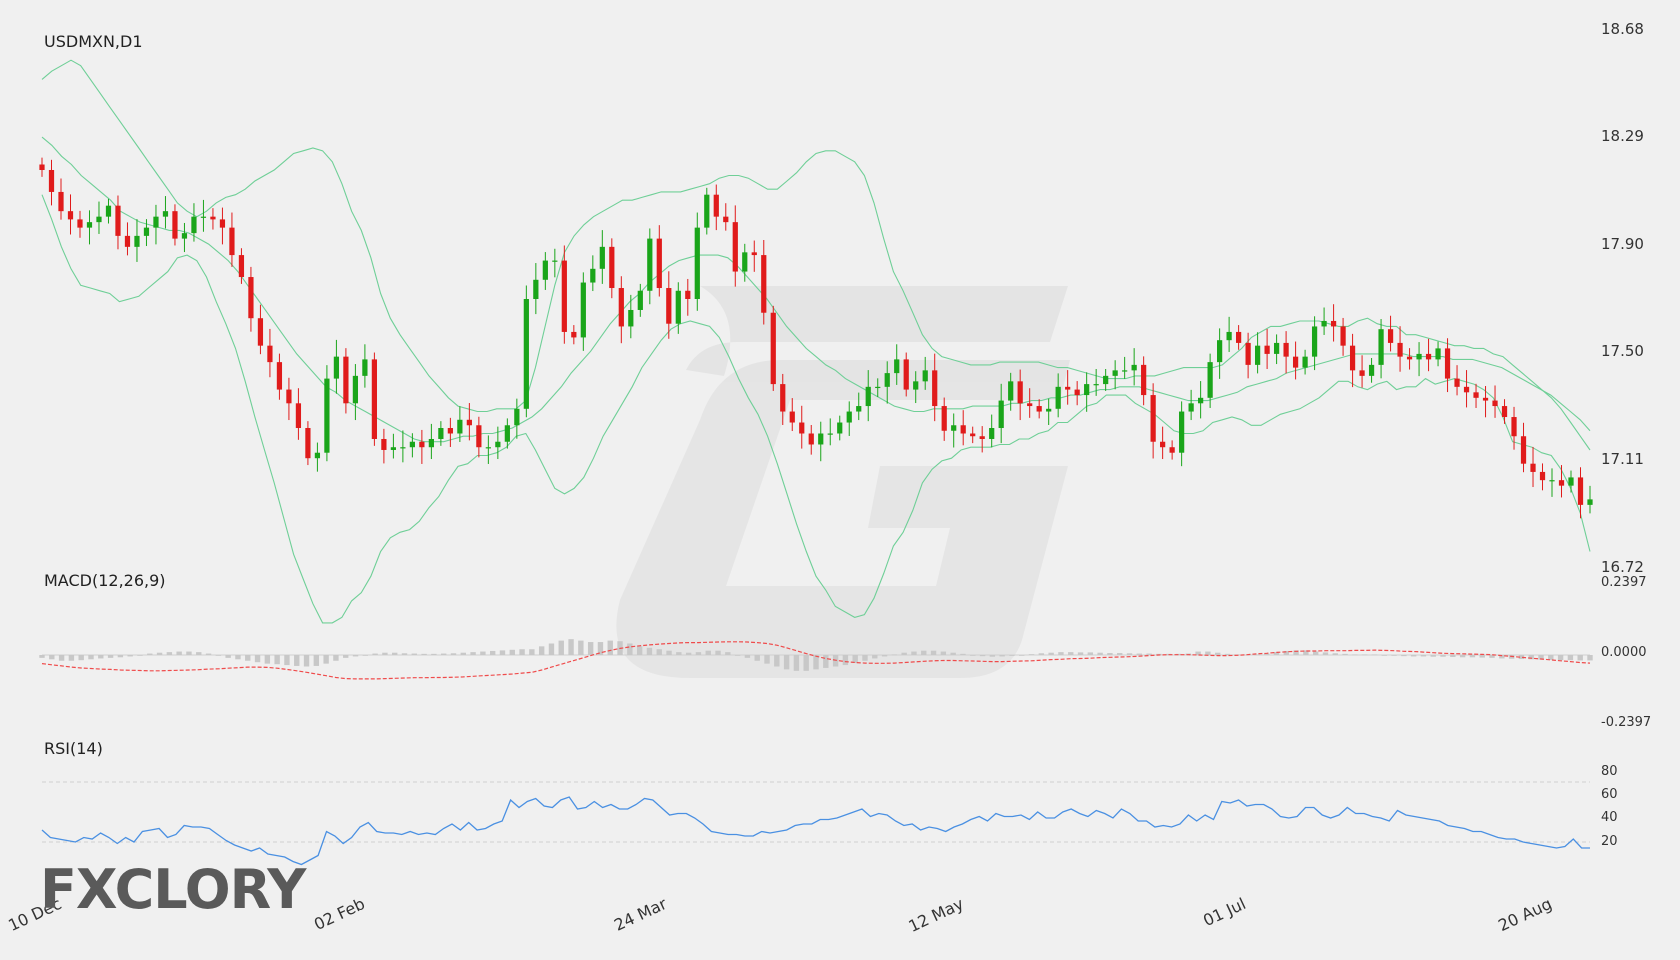 This screenshot has width=1680, height=960. Describe the element at coordinates (1609, 794) in the screenshot. I see `rsi-tick: 60` at that location.